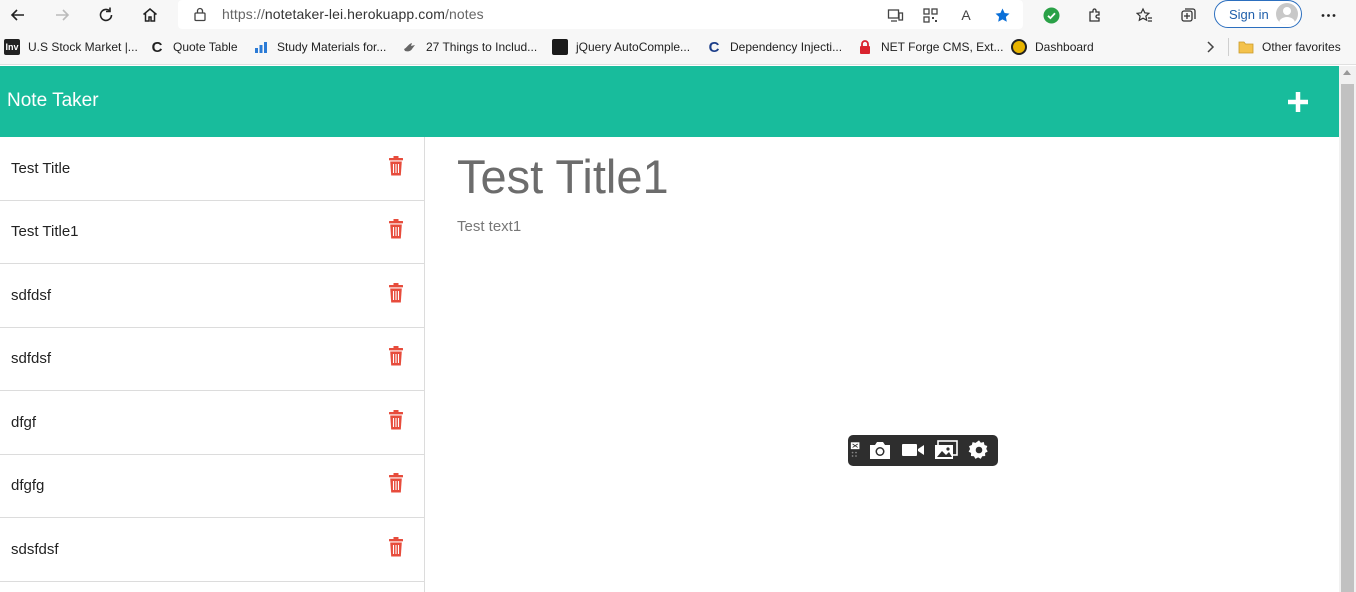 The width and height of the screenshot is (1356, 592). Describe the element at coordinates (1228, 47) in the screenshot. I see `bookmarks-divider` at that location.